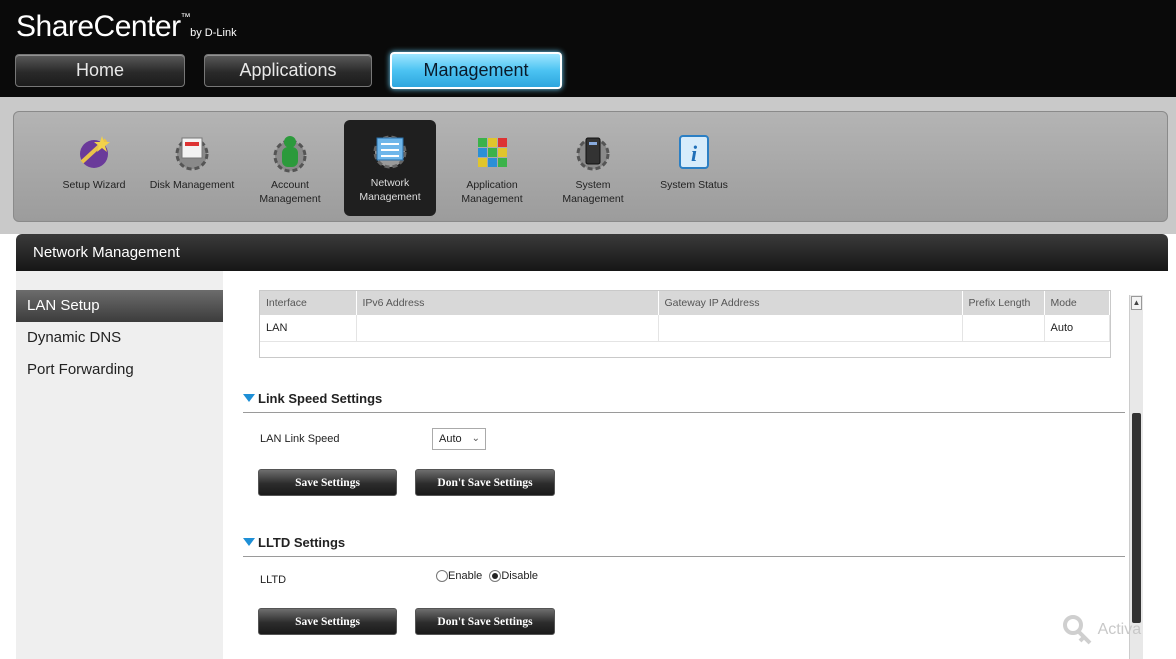 The image size is (1176, 659). I want to click on svg-text: i, so click(694, 153).